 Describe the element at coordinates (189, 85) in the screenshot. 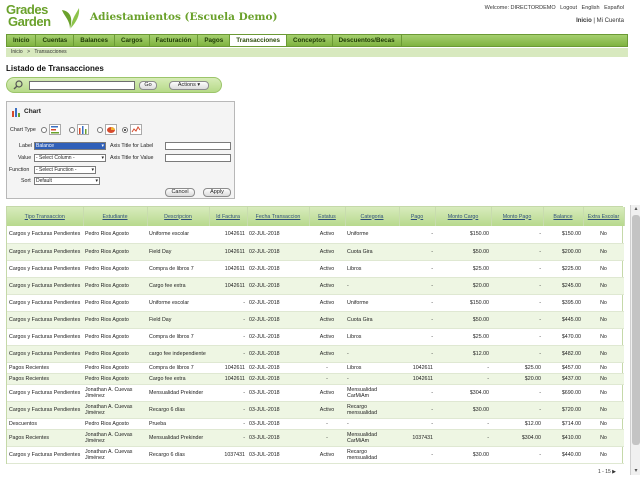

I see `actions-button: Actions ▾` at that location.